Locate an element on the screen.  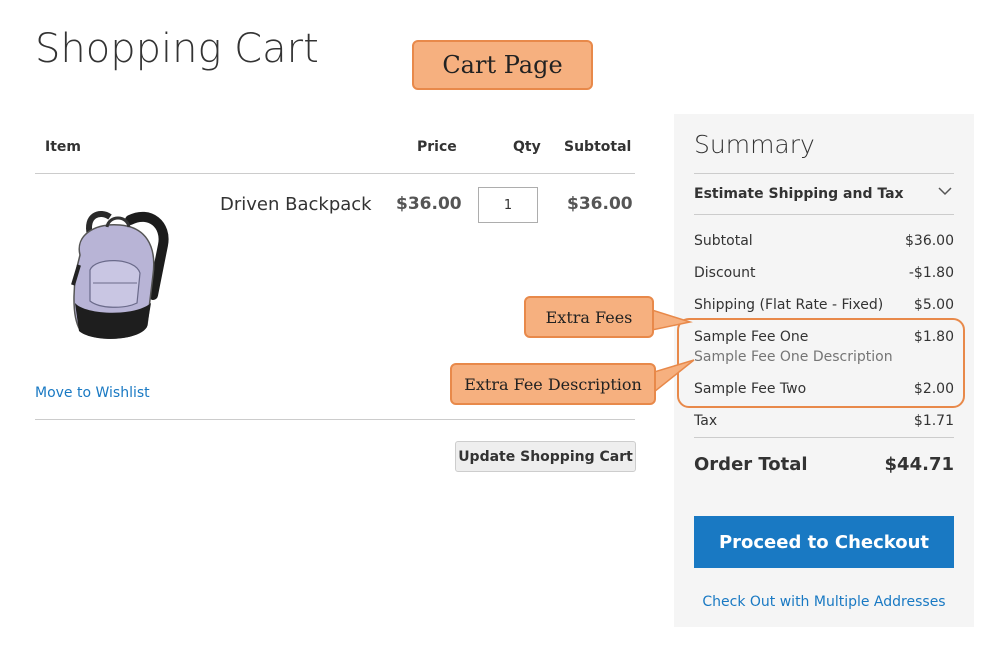
quantity-input is located at coordinates (508, 205).